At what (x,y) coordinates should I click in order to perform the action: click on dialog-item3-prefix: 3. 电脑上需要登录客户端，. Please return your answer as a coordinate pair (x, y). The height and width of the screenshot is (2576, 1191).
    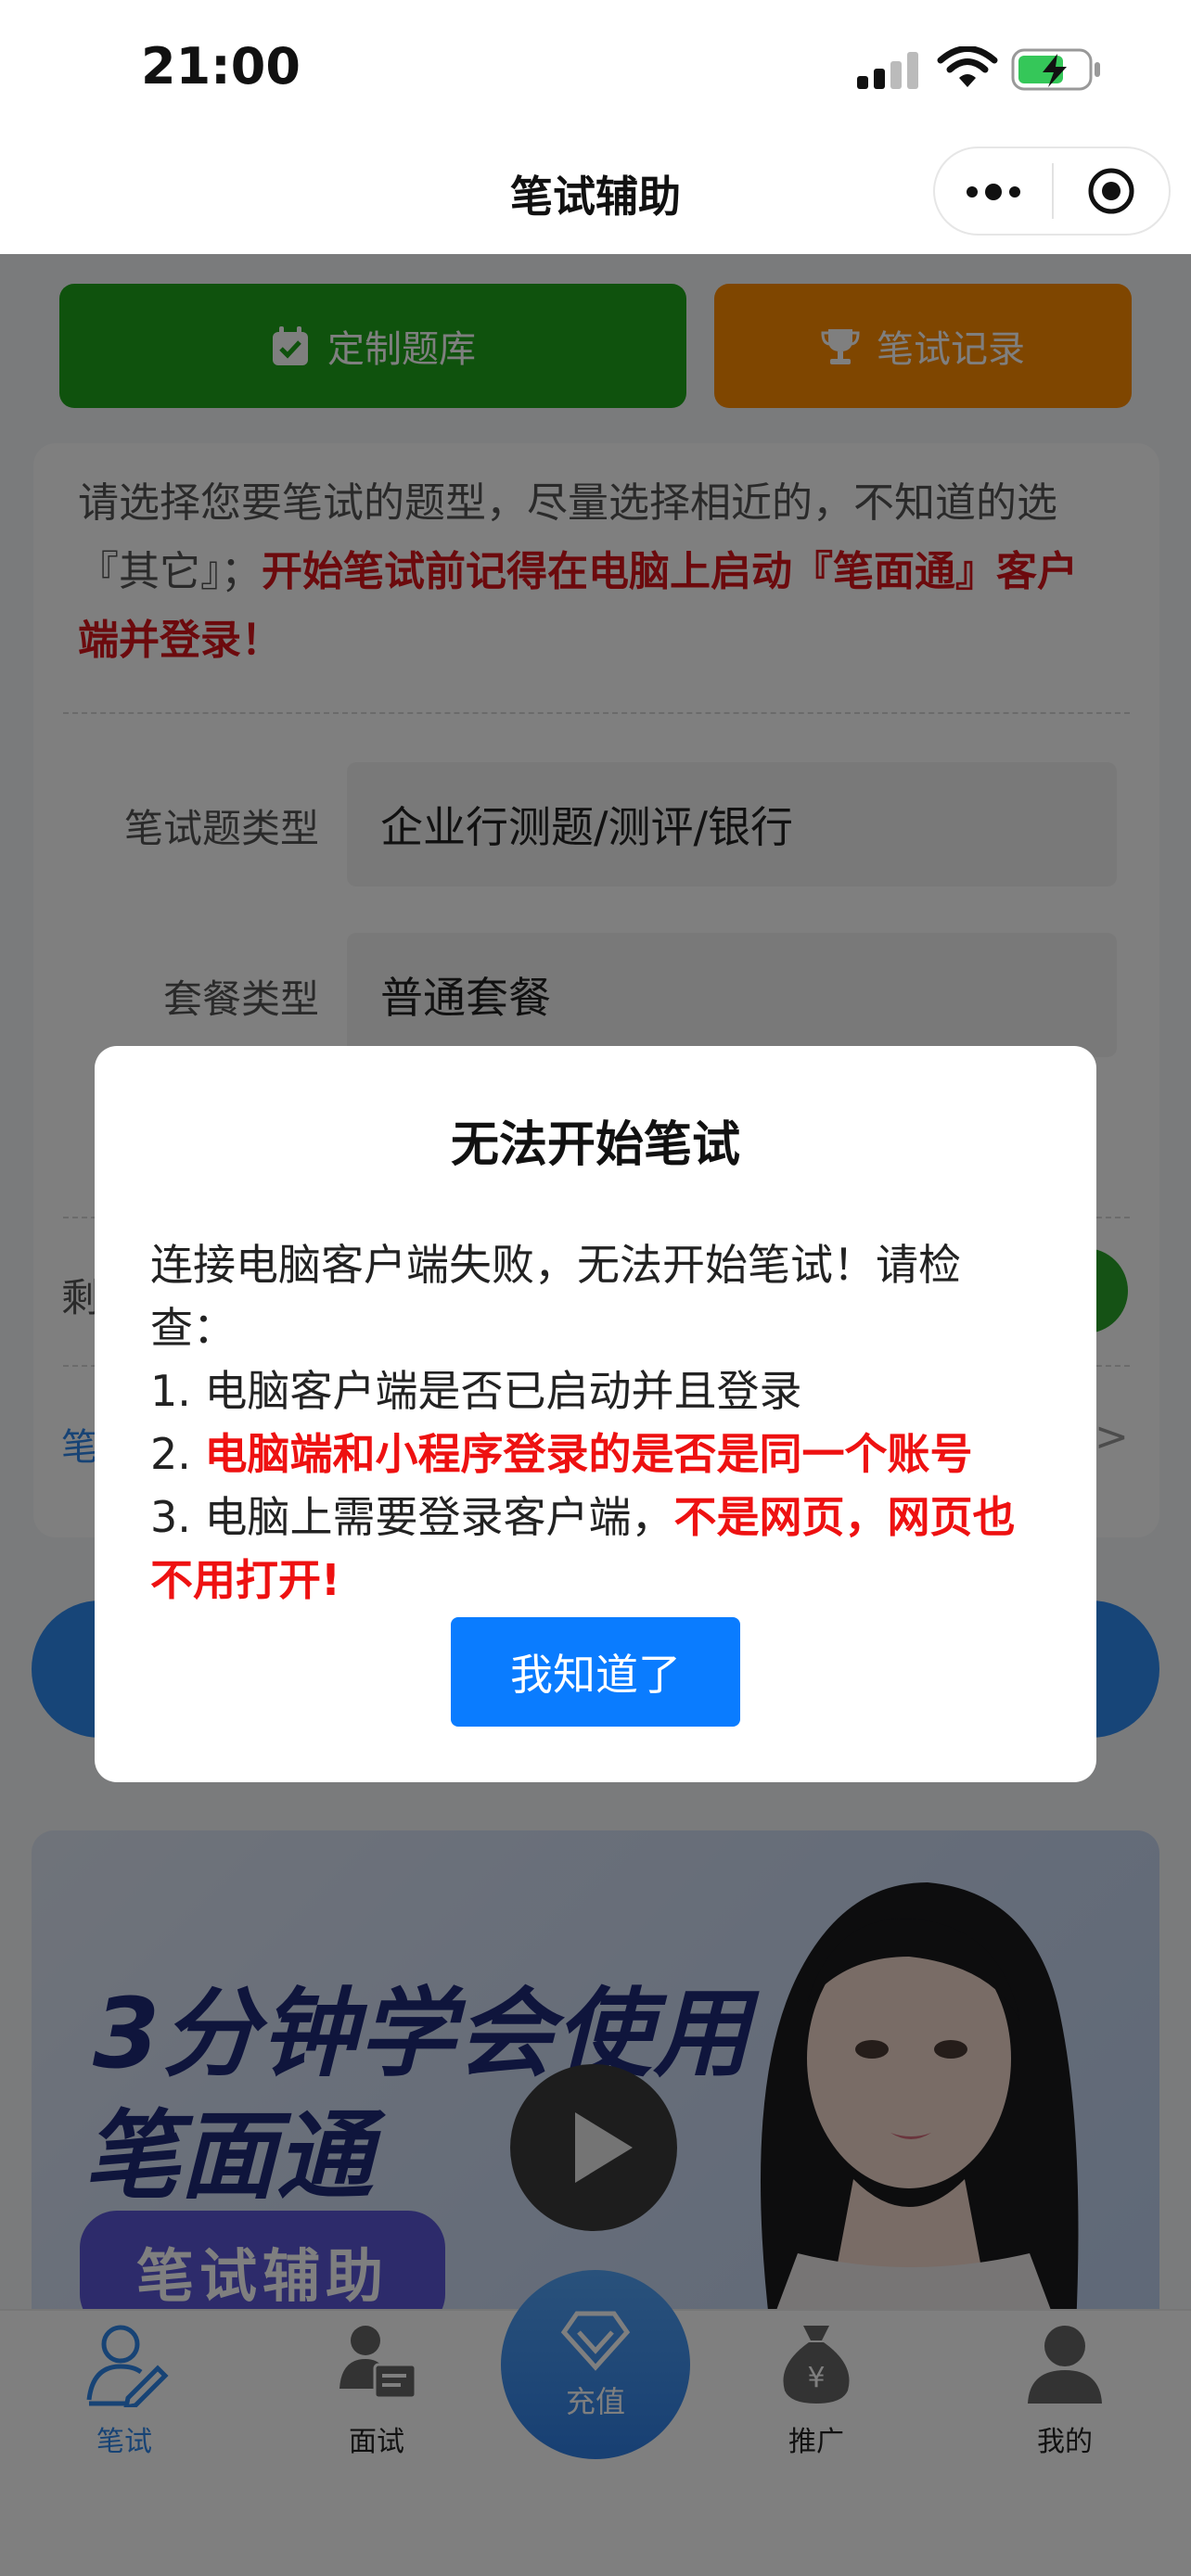
    Looking at the image, I should click on (412, 1517).